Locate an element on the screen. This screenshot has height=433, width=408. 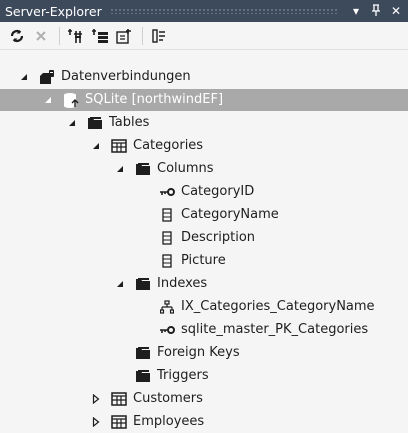
tree-node-categories: Categories is located at coordinates (204, 146).